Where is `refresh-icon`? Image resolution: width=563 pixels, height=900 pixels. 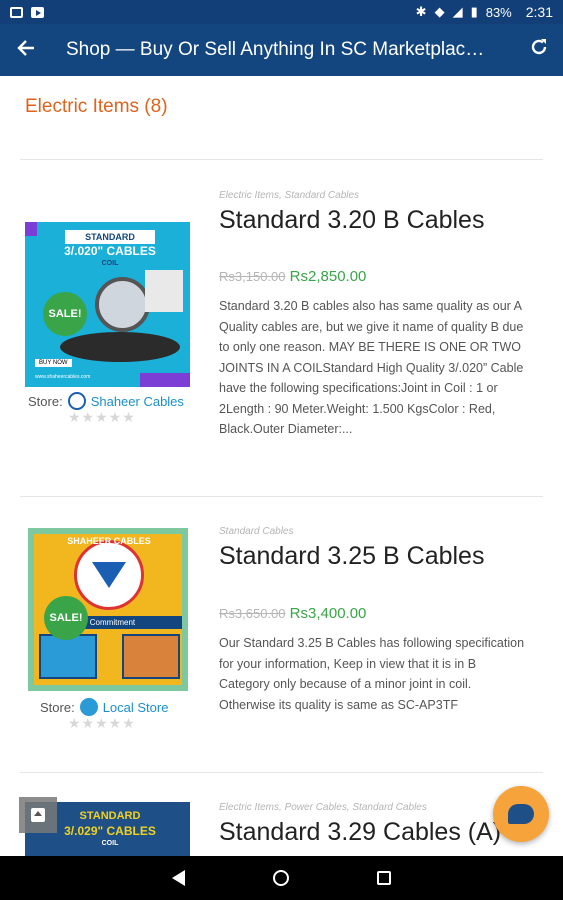 refresh-icon is located at coordinates (539, 47).